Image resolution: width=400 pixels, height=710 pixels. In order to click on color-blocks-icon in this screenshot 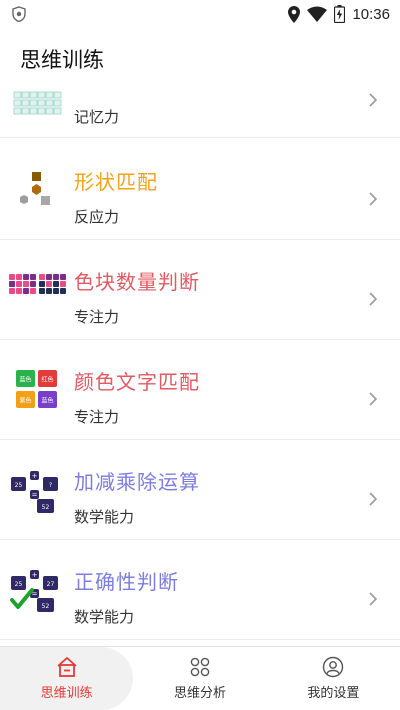, I will do `click(37, 284)`.